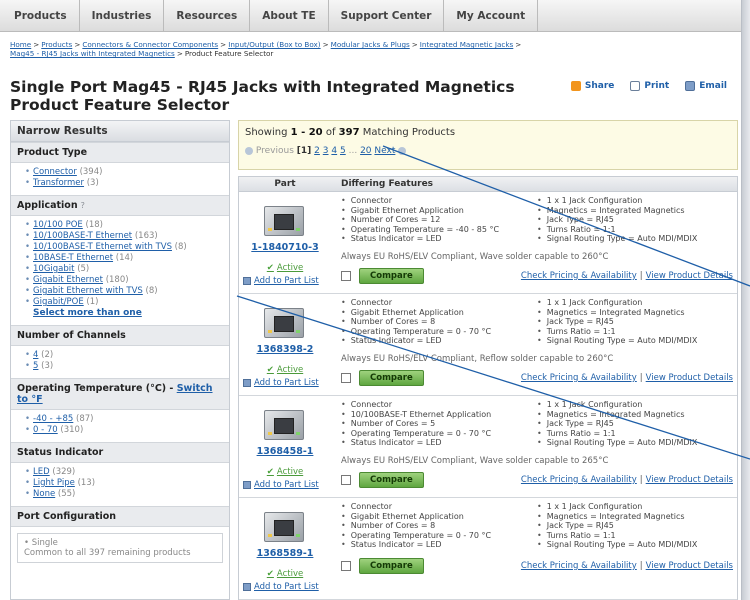 The width and height of the screenshot is (750, 600). Describe the element at coordinates (35, 366) in the screenshot. I see `facet-link-channels-5: 5` at that location.